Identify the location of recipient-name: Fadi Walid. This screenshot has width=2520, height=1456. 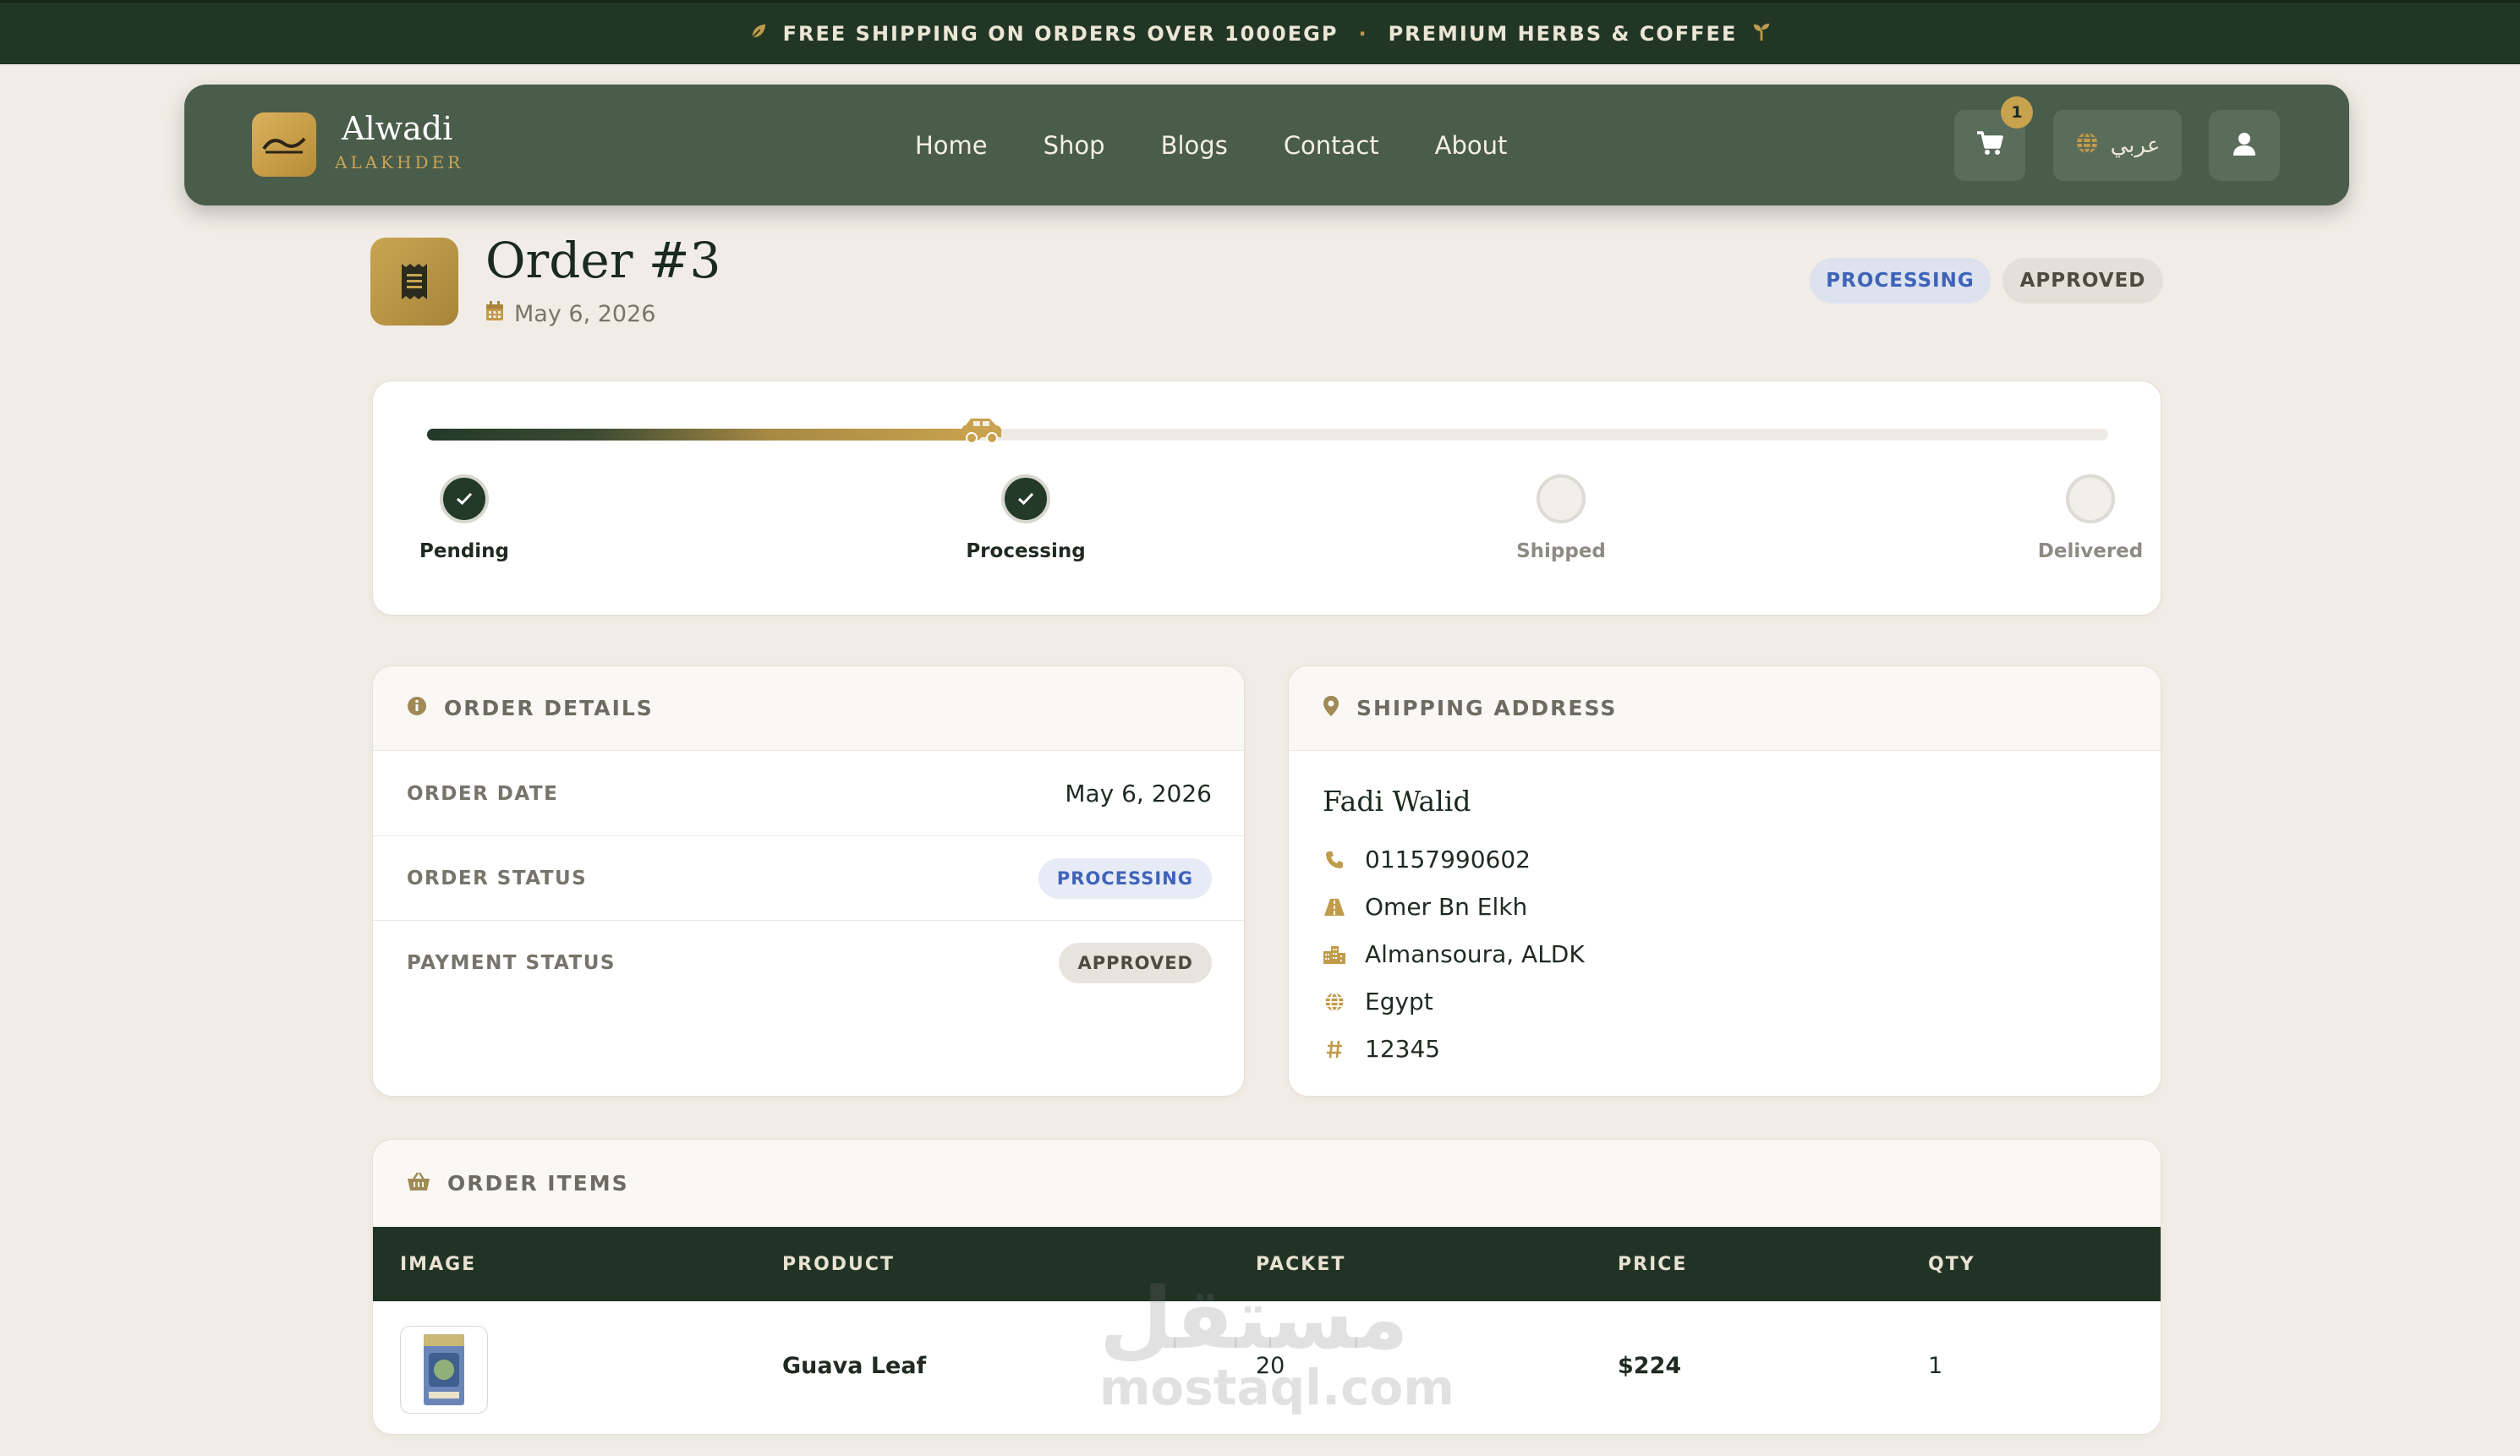
(1397, 802).